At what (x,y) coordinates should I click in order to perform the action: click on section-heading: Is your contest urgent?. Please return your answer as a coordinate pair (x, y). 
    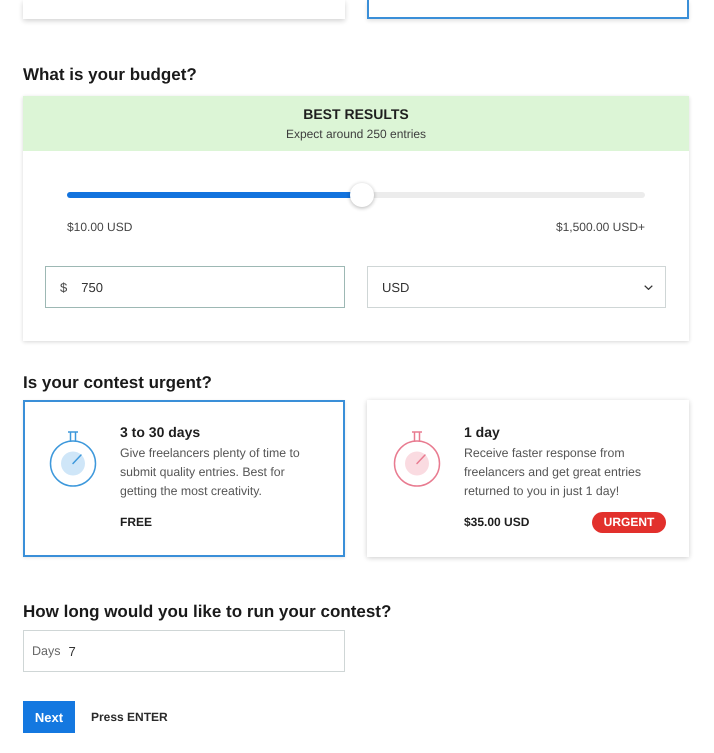
    Looking at the image, I should click on (117, 383).